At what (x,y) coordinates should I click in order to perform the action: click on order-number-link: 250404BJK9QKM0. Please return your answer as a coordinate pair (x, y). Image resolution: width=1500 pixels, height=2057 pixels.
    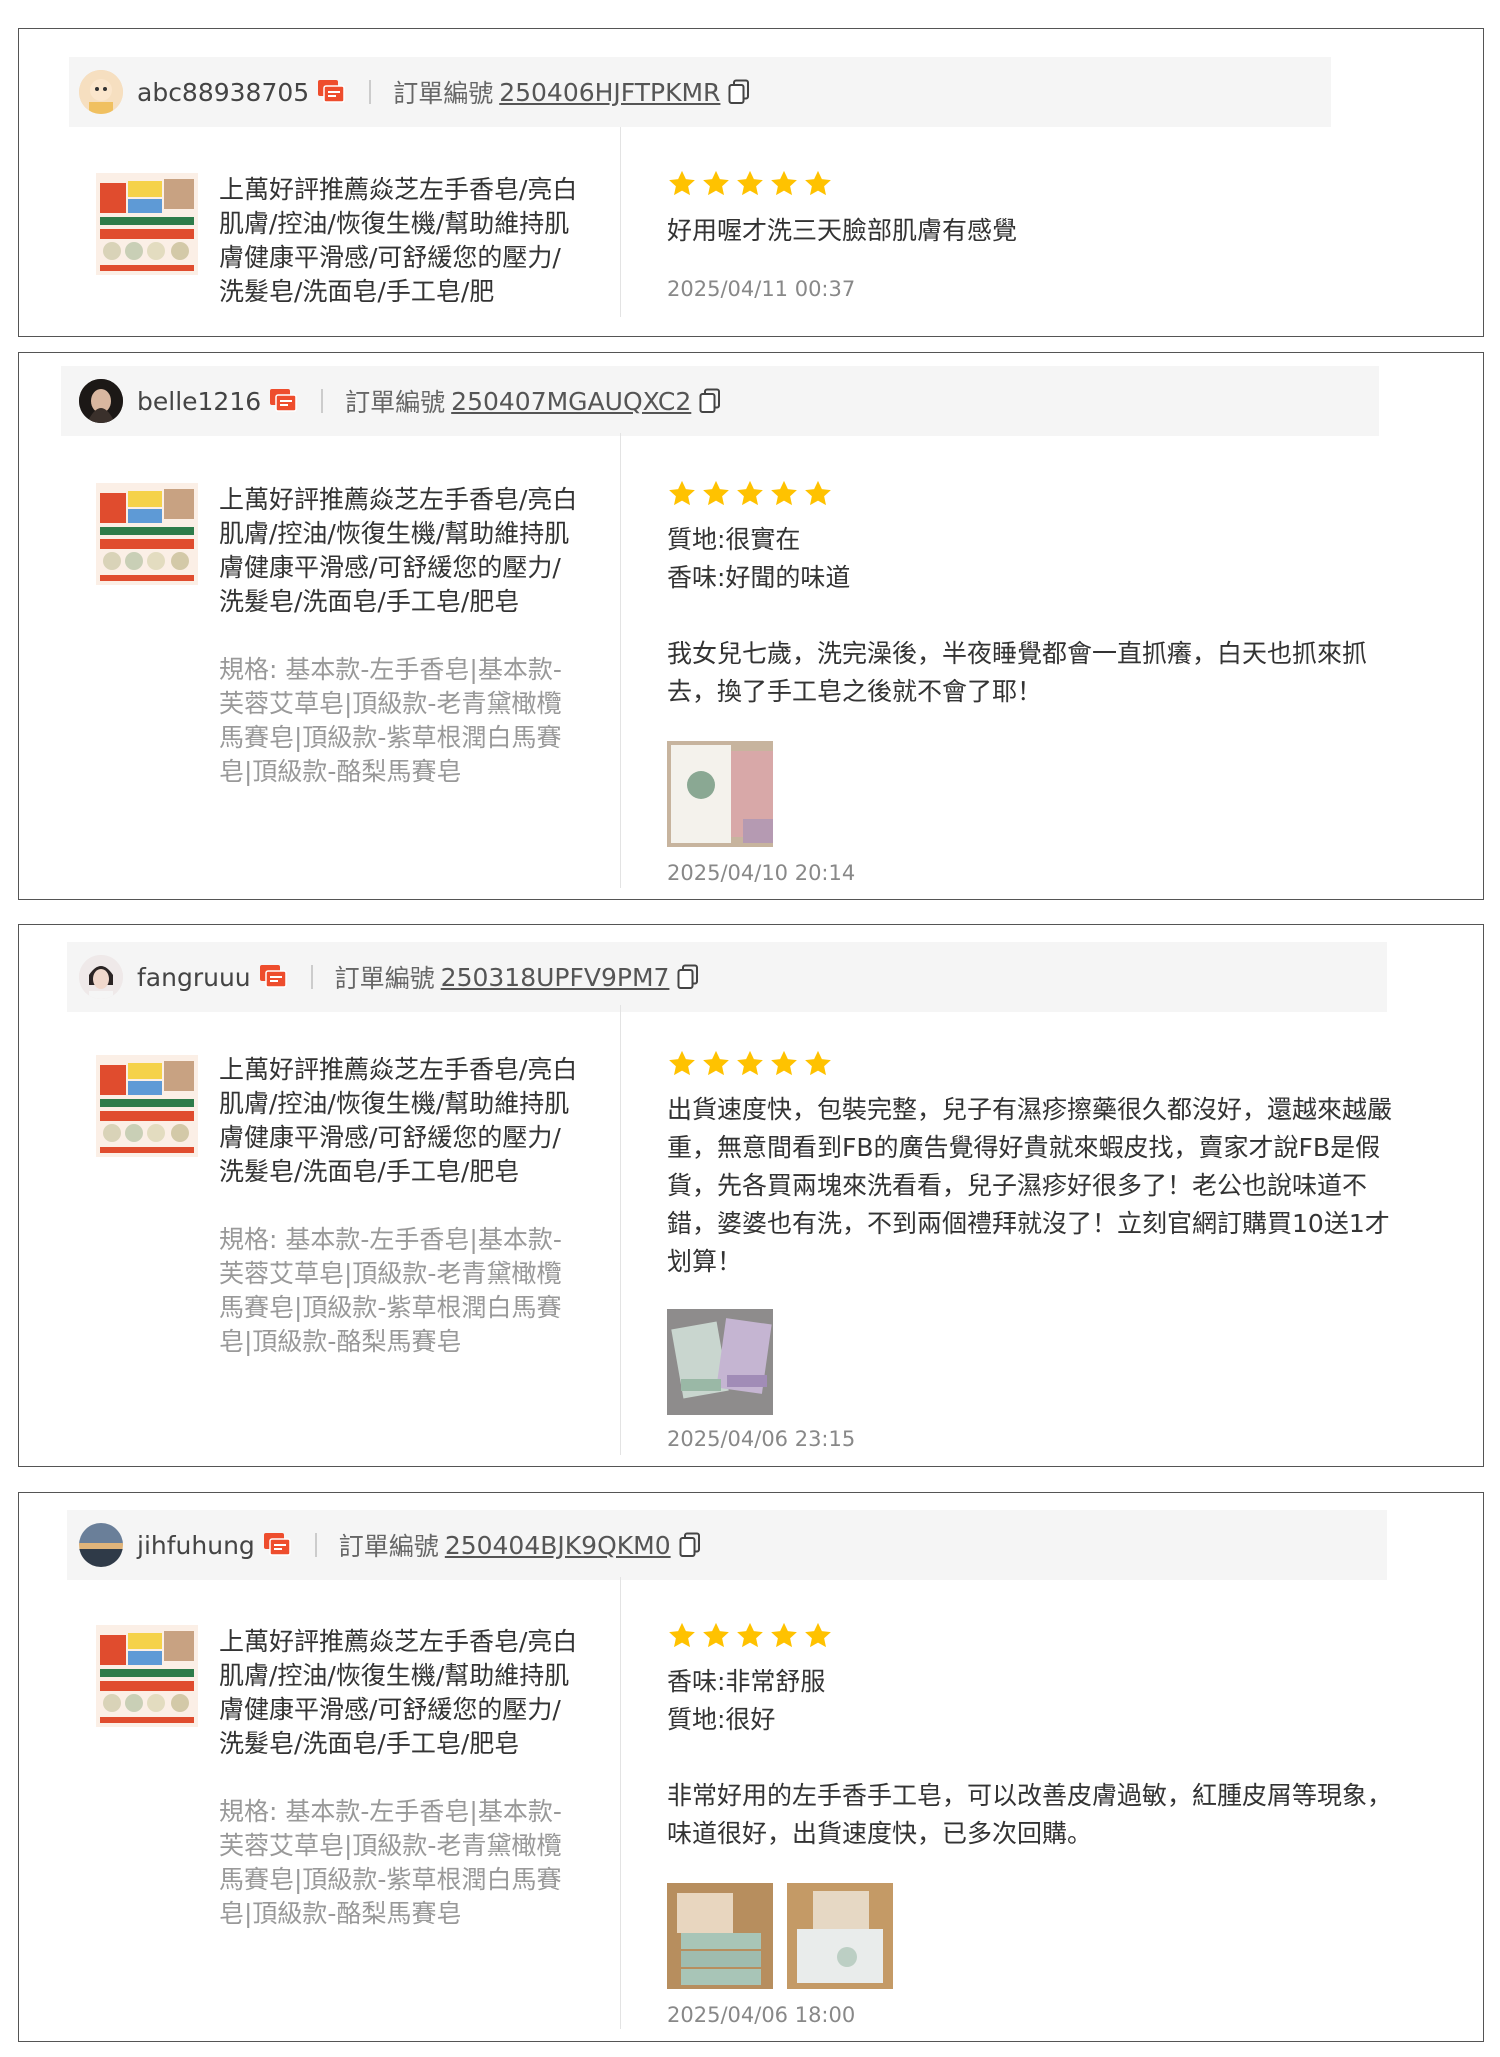
    Looking at the image, I should click on (558, 1545).